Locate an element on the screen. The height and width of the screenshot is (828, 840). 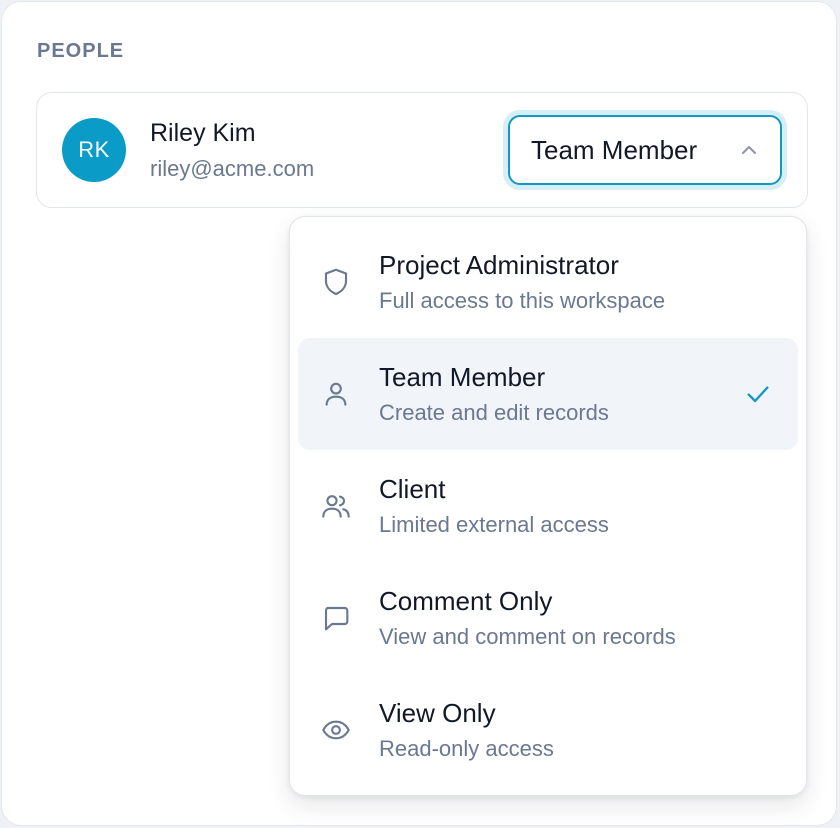
section-title: PEOPLE is located at coordinates (81, 51).